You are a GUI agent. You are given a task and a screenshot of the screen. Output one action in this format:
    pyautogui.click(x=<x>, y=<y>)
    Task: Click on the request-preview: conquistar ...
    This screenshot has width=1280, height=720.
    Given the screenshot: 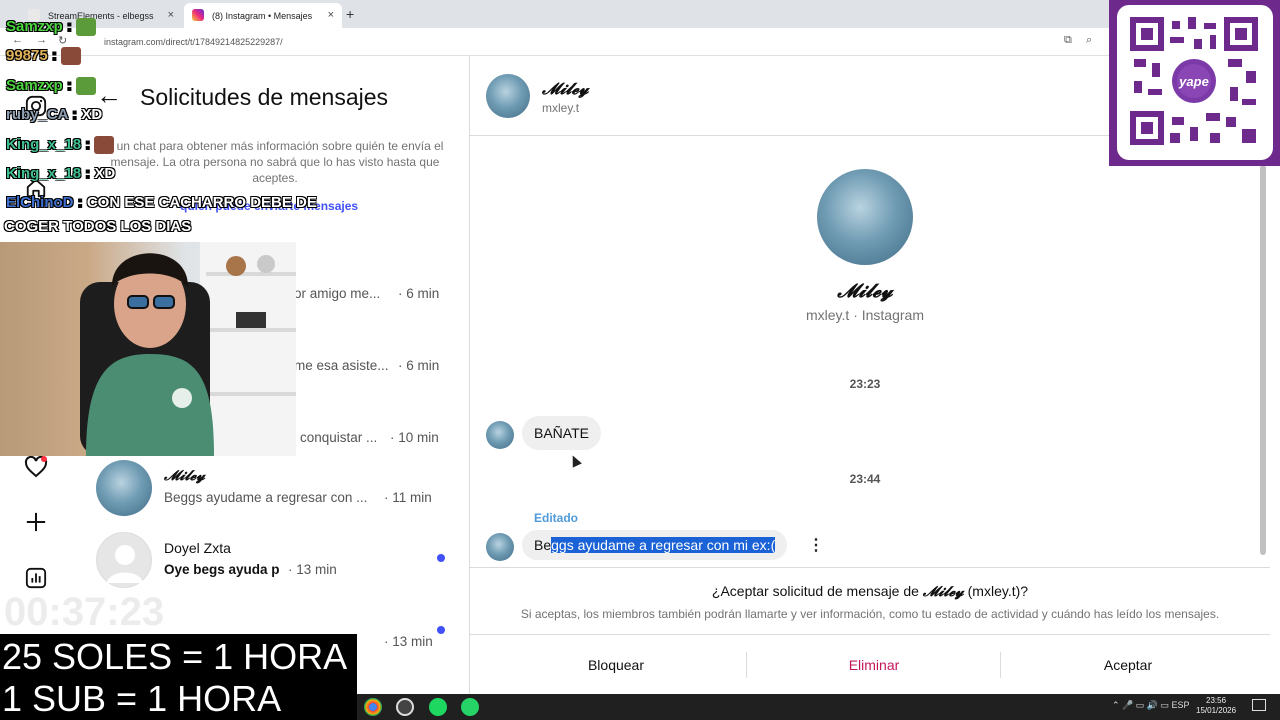 What is the action you would take?
    pyautogui.click(x=339, y=437)
    